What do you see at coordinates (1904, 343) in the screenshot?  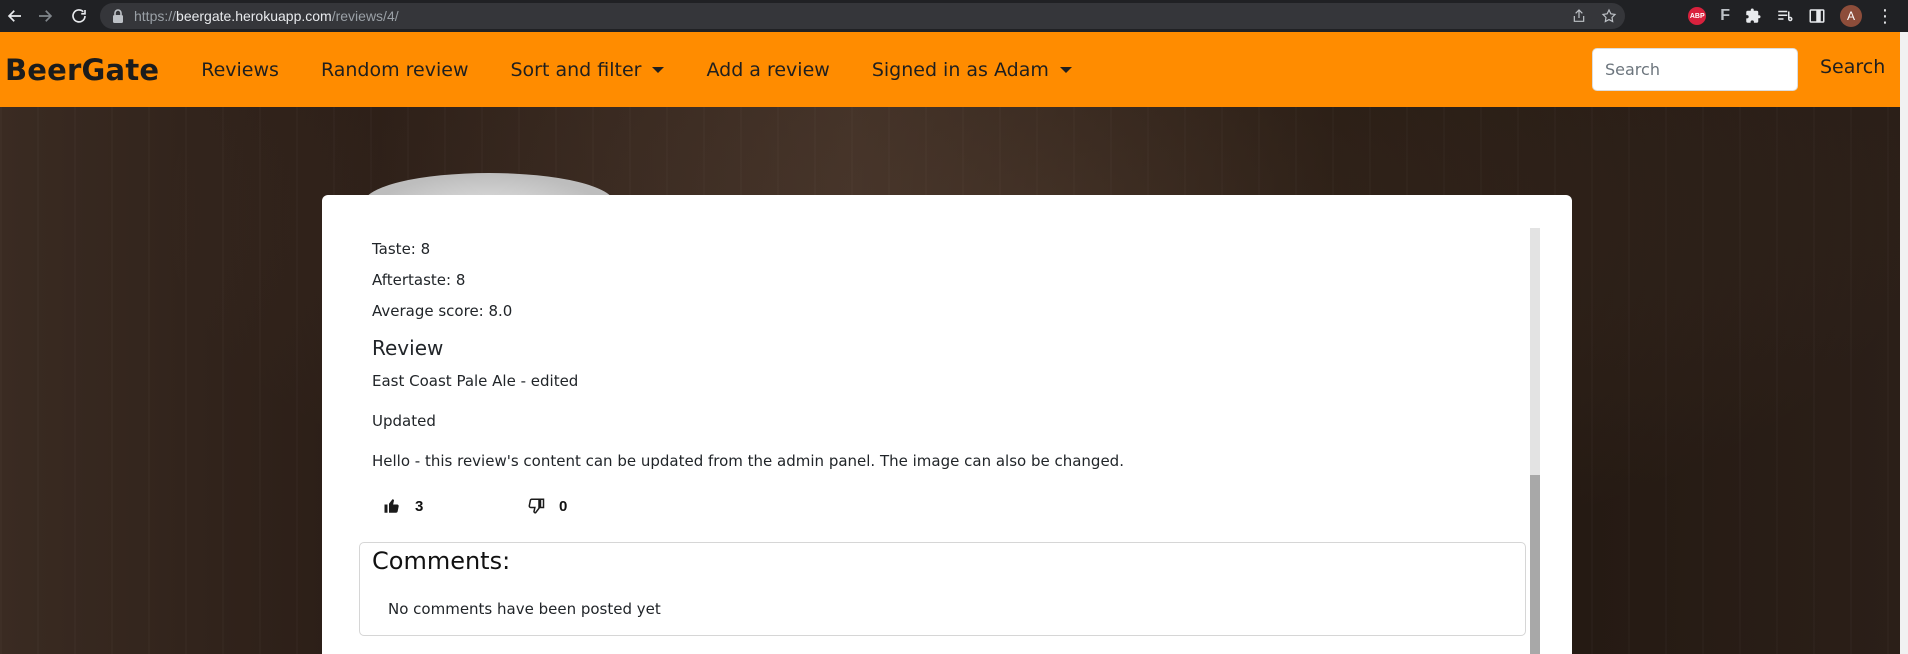 I see `page-scrollbar` at bounding box center [1904, 343].